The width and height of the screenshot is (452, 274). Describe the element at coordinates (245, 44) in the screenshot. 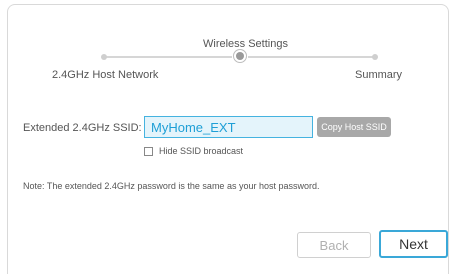

I see `step-label-wireless-settings: Wireless Settings` at that location.